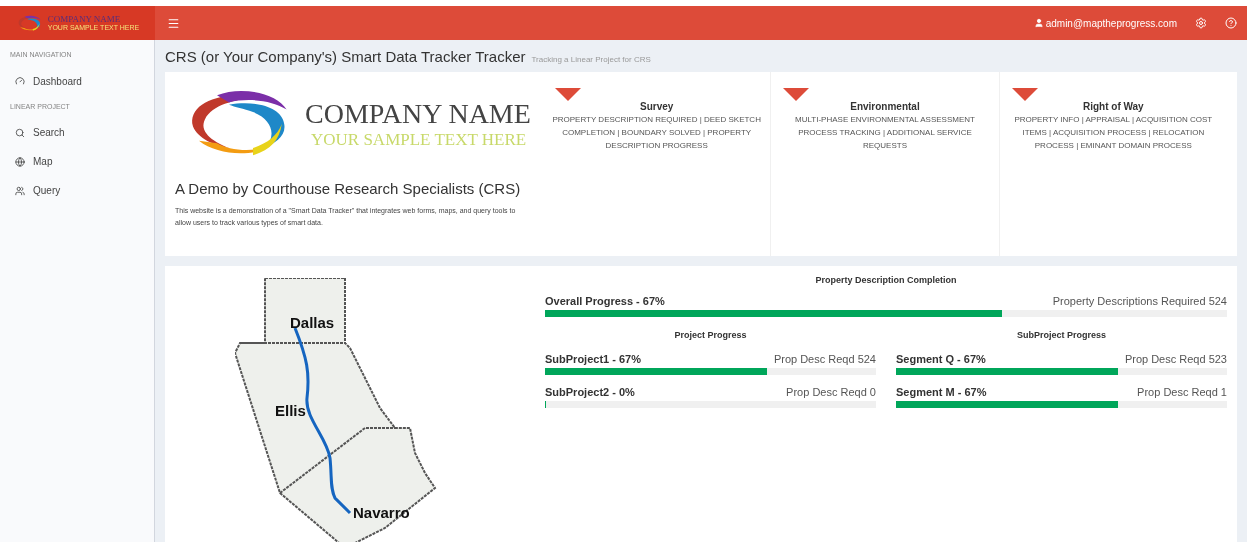  Describe the element at coordinates (20, 161) in the screenshot. I see `globe-icon` at that location.